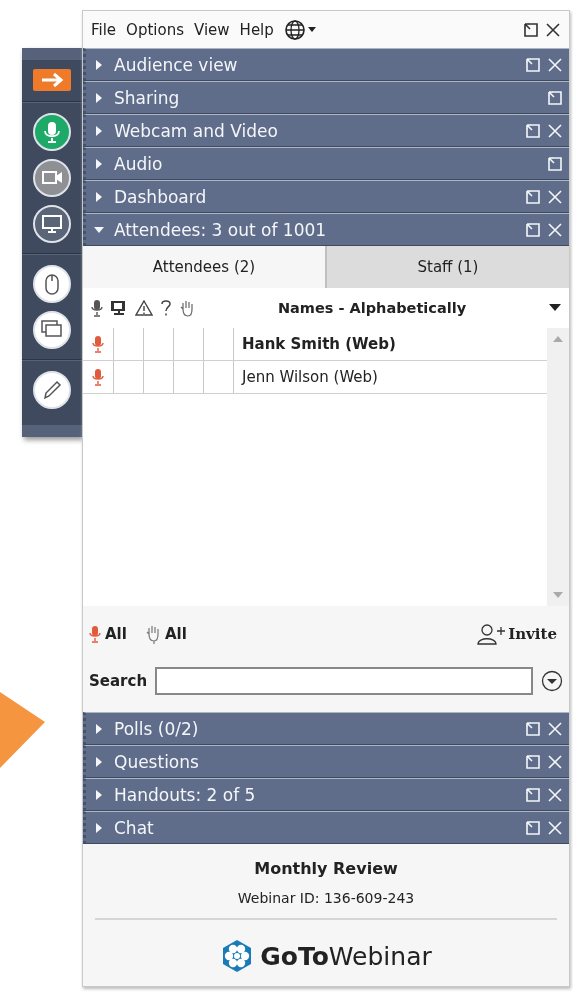 The image size is (573, 1001). Describe the element at coordinates (144, 308) in the screenshot. I see `warning-icon` at that location.